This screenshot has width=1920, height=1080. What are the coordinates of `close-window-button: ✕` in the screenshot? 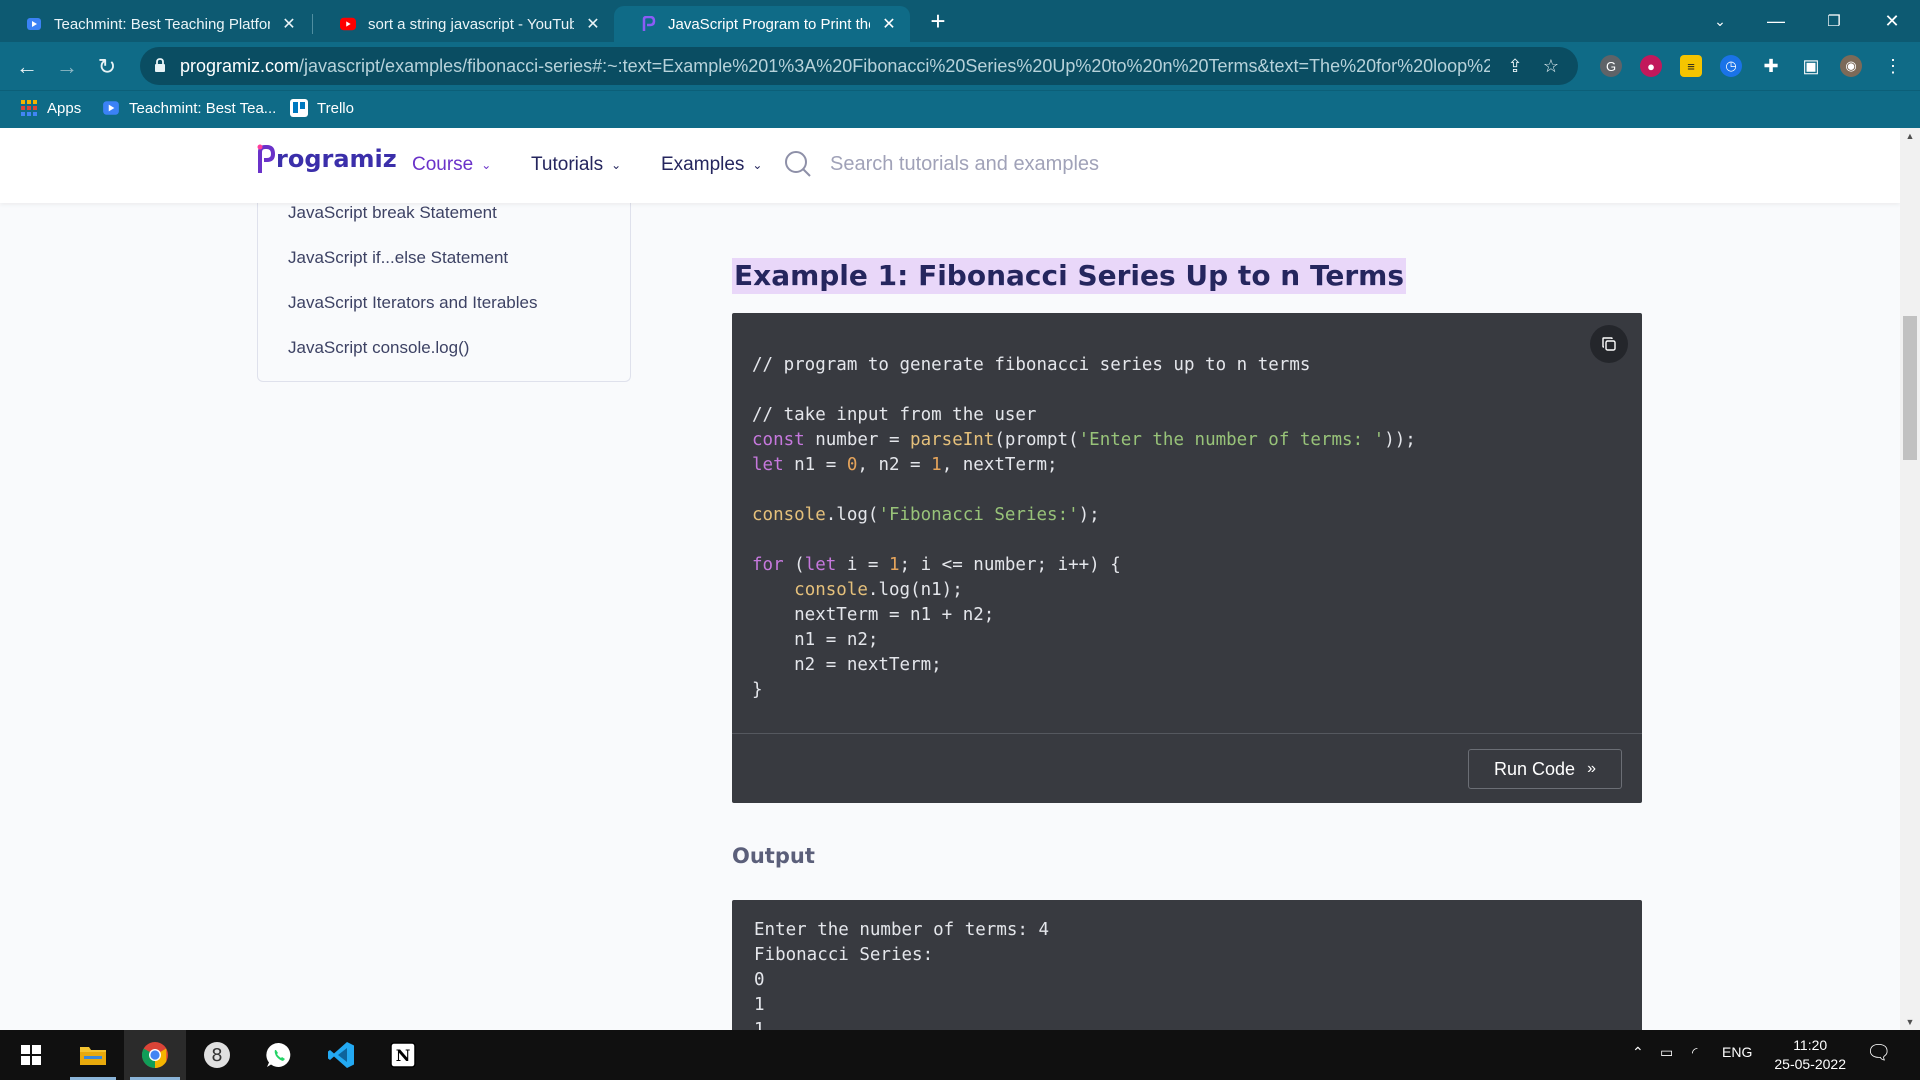 It's located at (1891, 21).